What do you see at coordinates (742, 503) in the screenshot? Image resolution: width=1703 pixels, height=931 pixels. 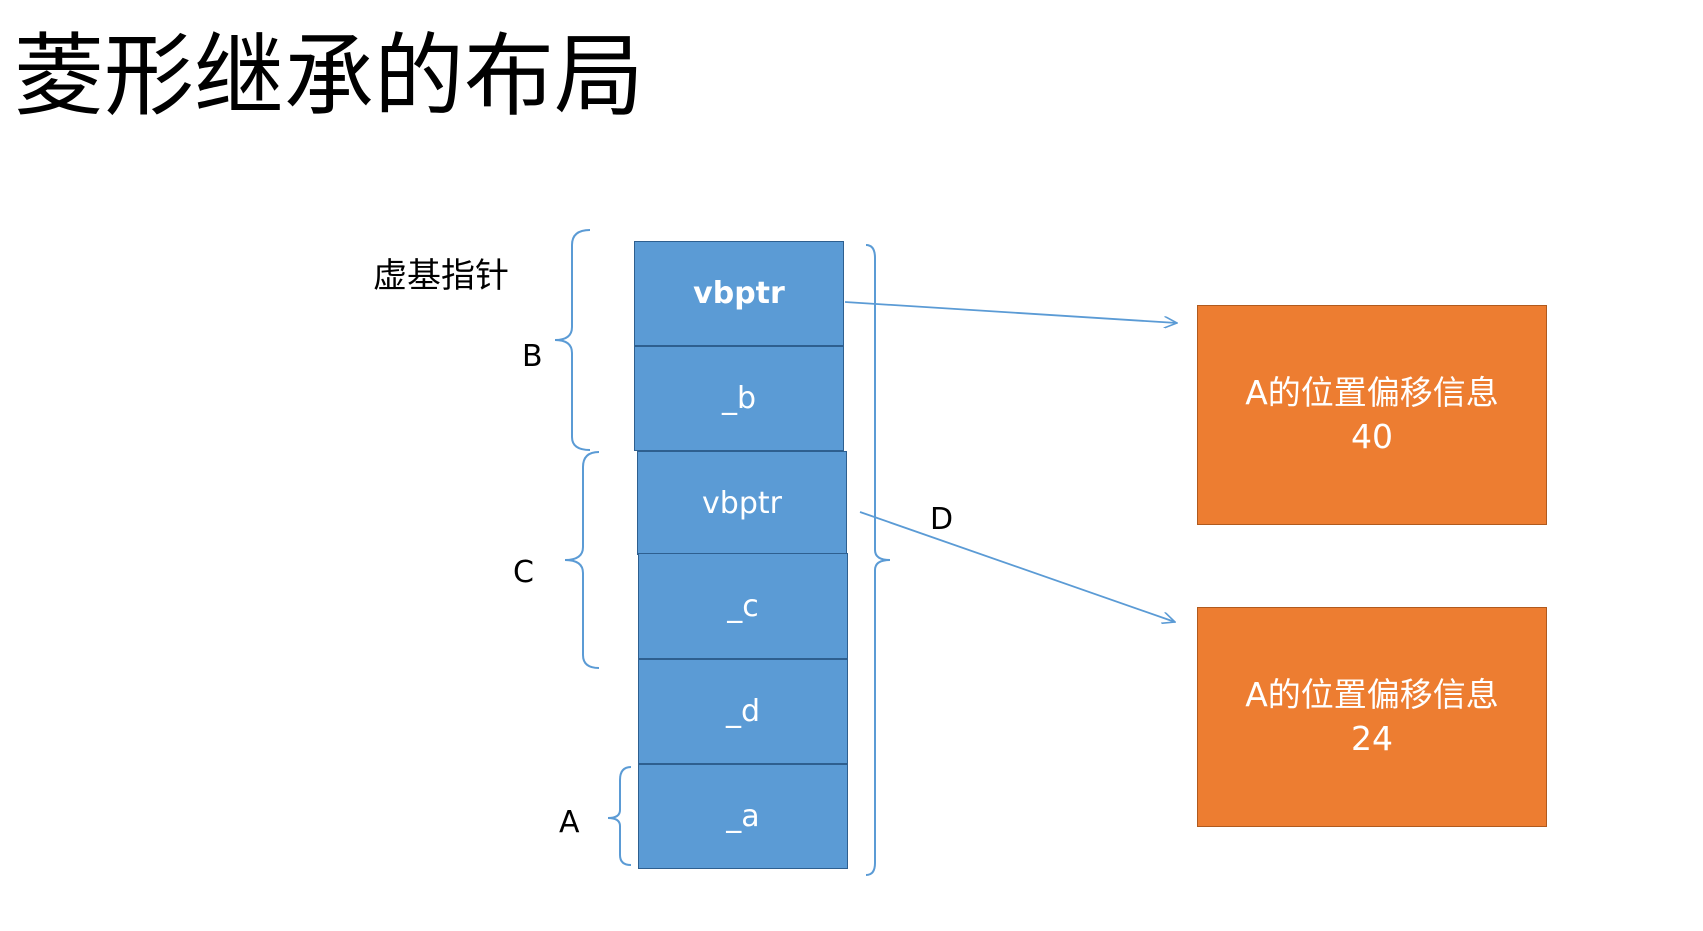 I see `cell-c-vbptr: vbptr` at bounding box center [742, 503].